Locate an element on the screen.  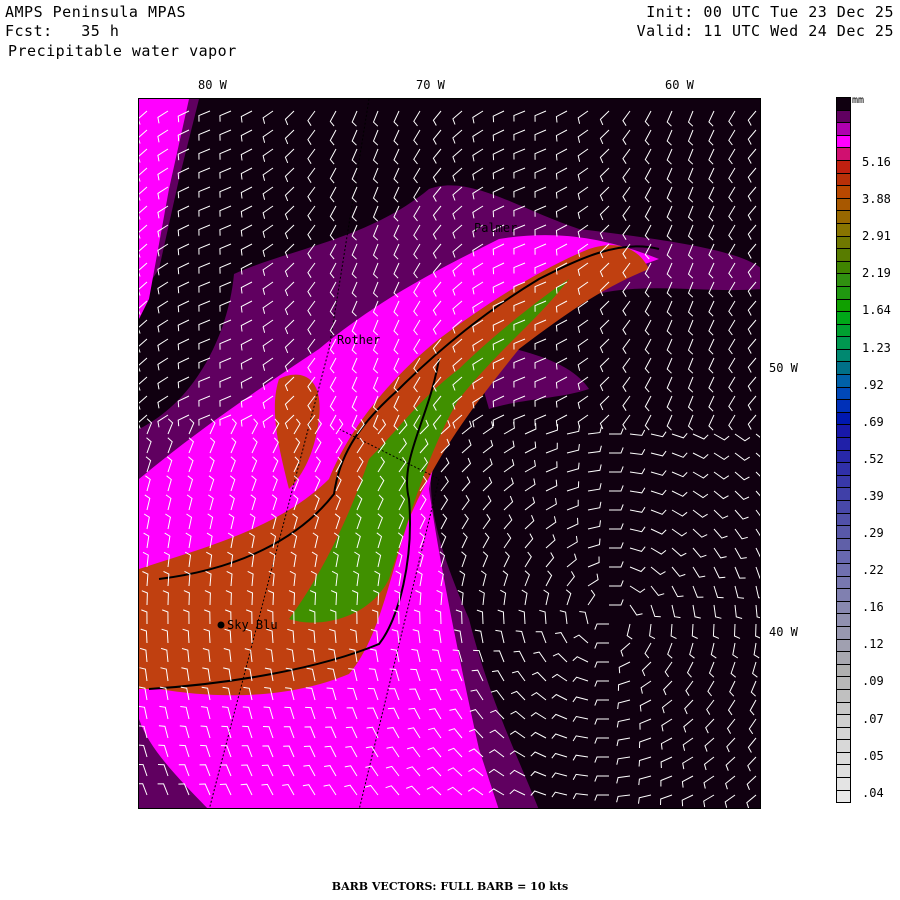
colorbar-label: 5.16 is located at coordinates (876, 162).